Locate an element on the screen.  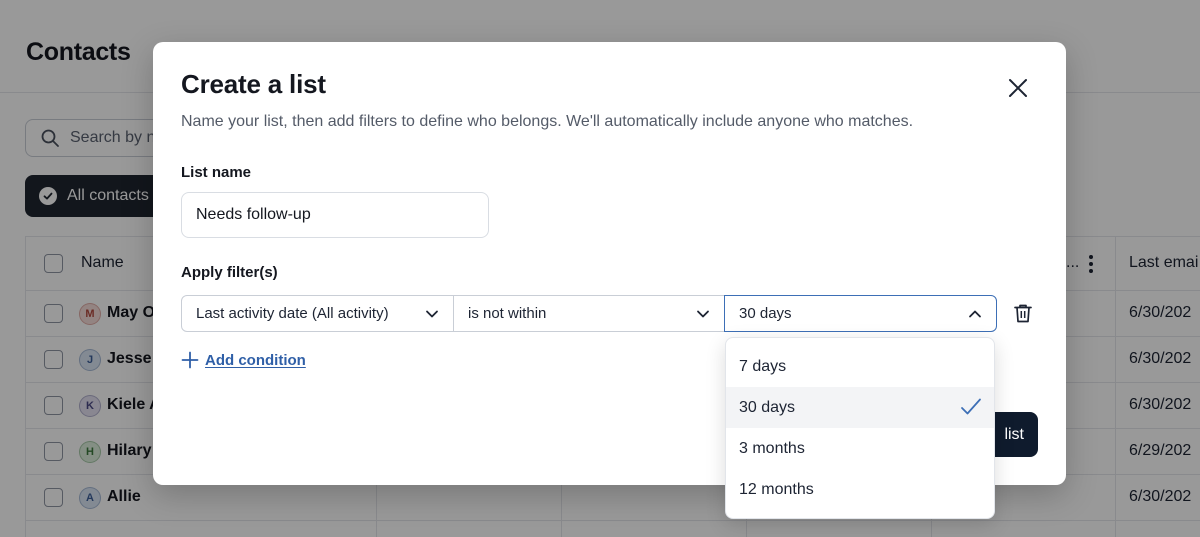
filter-field-select: Last activity date (All activity) is located at coordinates (317, 313).